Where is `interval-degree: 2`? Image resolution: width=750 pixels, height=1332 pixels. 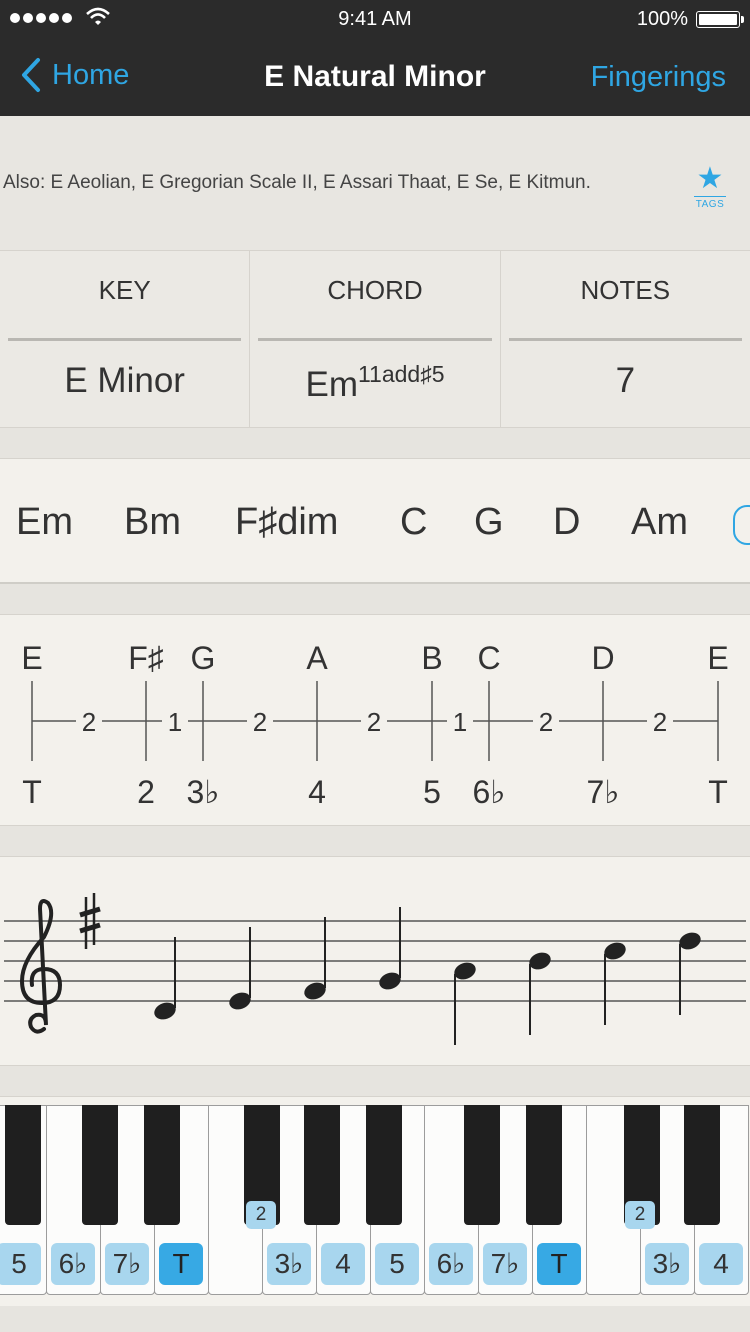 interval-degree: 2 is located at coordinates (146, 792).